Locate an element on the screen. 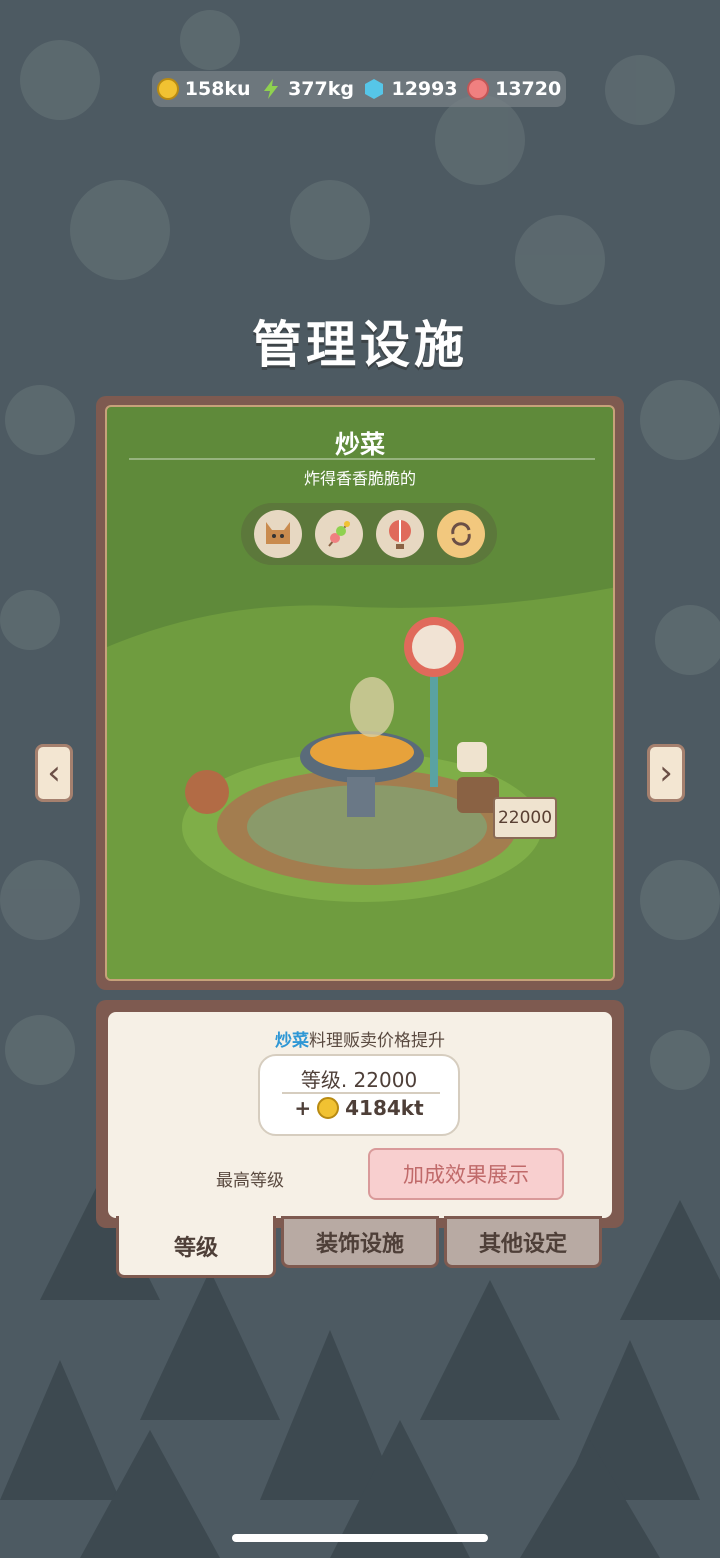  page-title: 管理设施 is located at coordinates (360, 345).